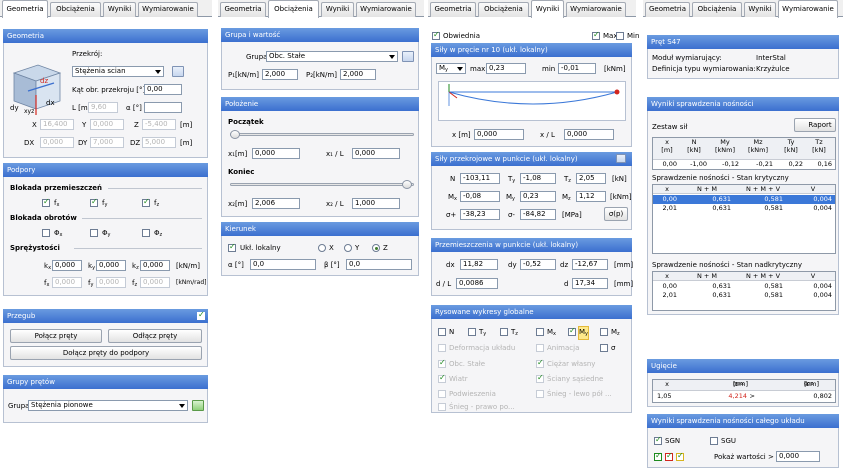  I want to click on poczatek-slider-knob, so click(235, 134).